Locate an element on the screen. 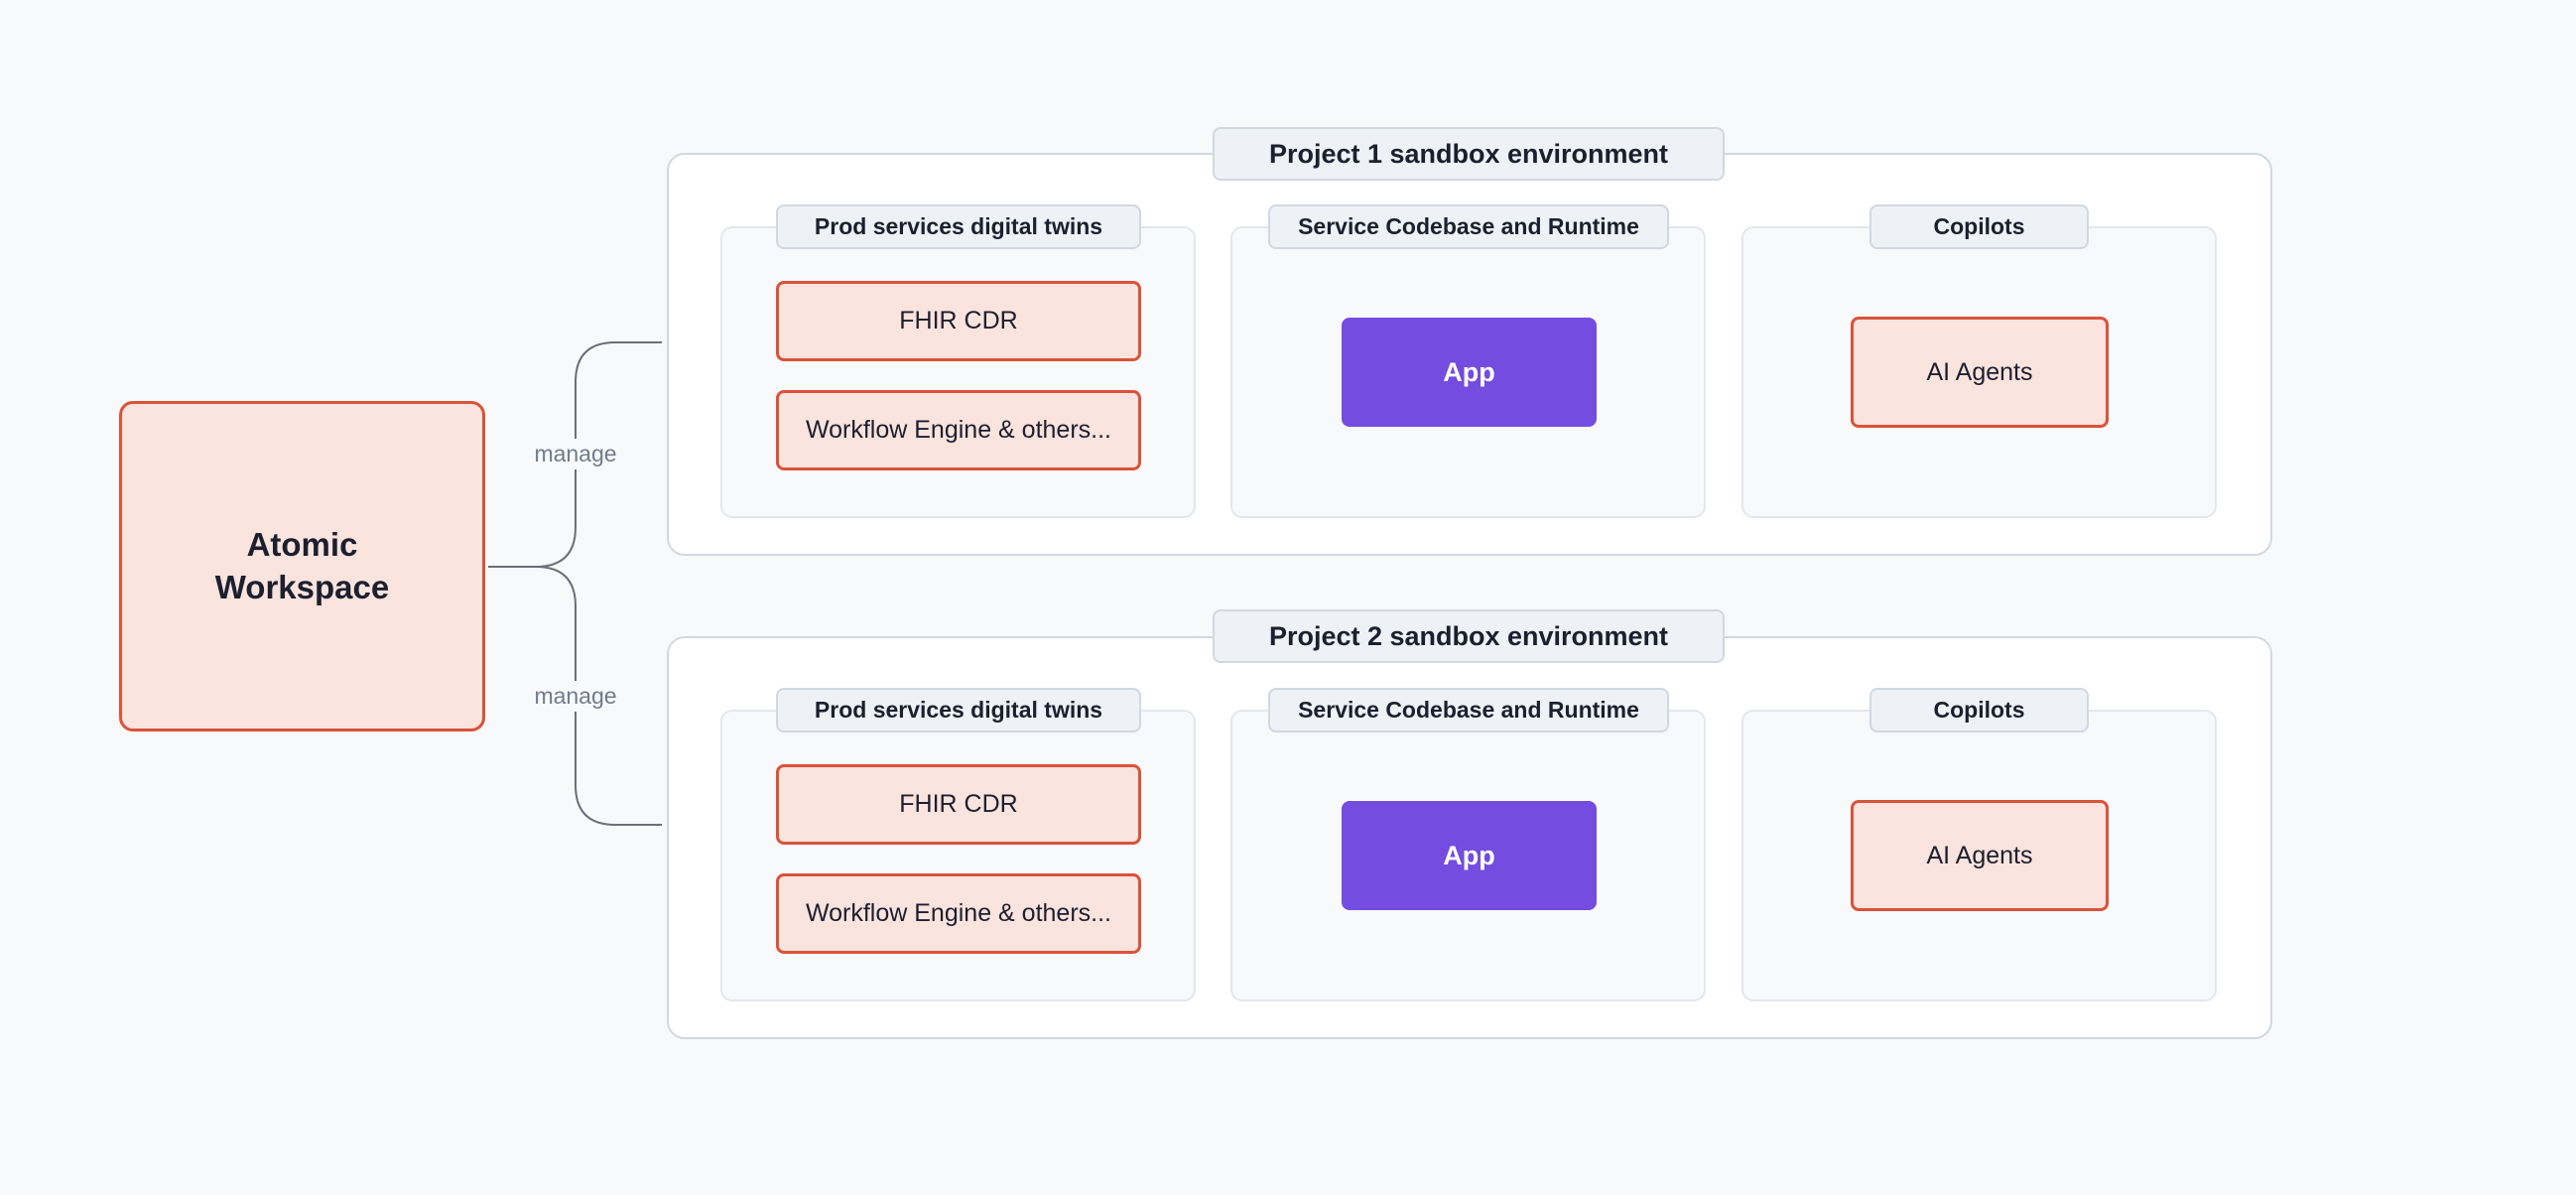 The width and height of the screenshot is (2576, 1195). project-1-group-digital-twins-title: Prod services digital twins is located at coordinates (959, 226).